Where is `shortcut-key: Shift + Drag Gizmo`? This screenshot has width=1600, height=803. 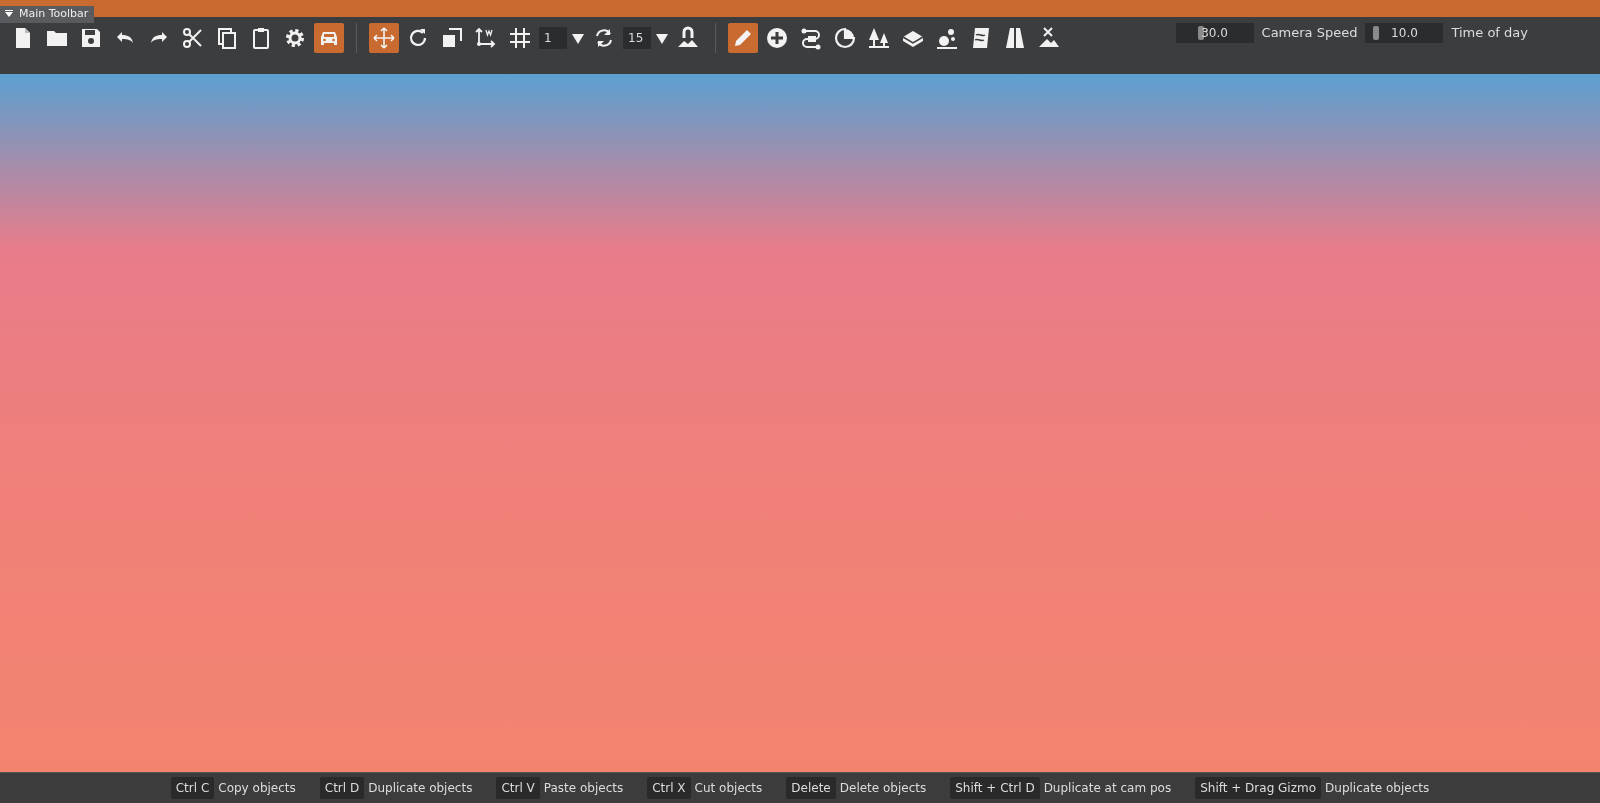
shortcut-key: Shift + Drag Gizmo is located at coordinates (1258, 788).